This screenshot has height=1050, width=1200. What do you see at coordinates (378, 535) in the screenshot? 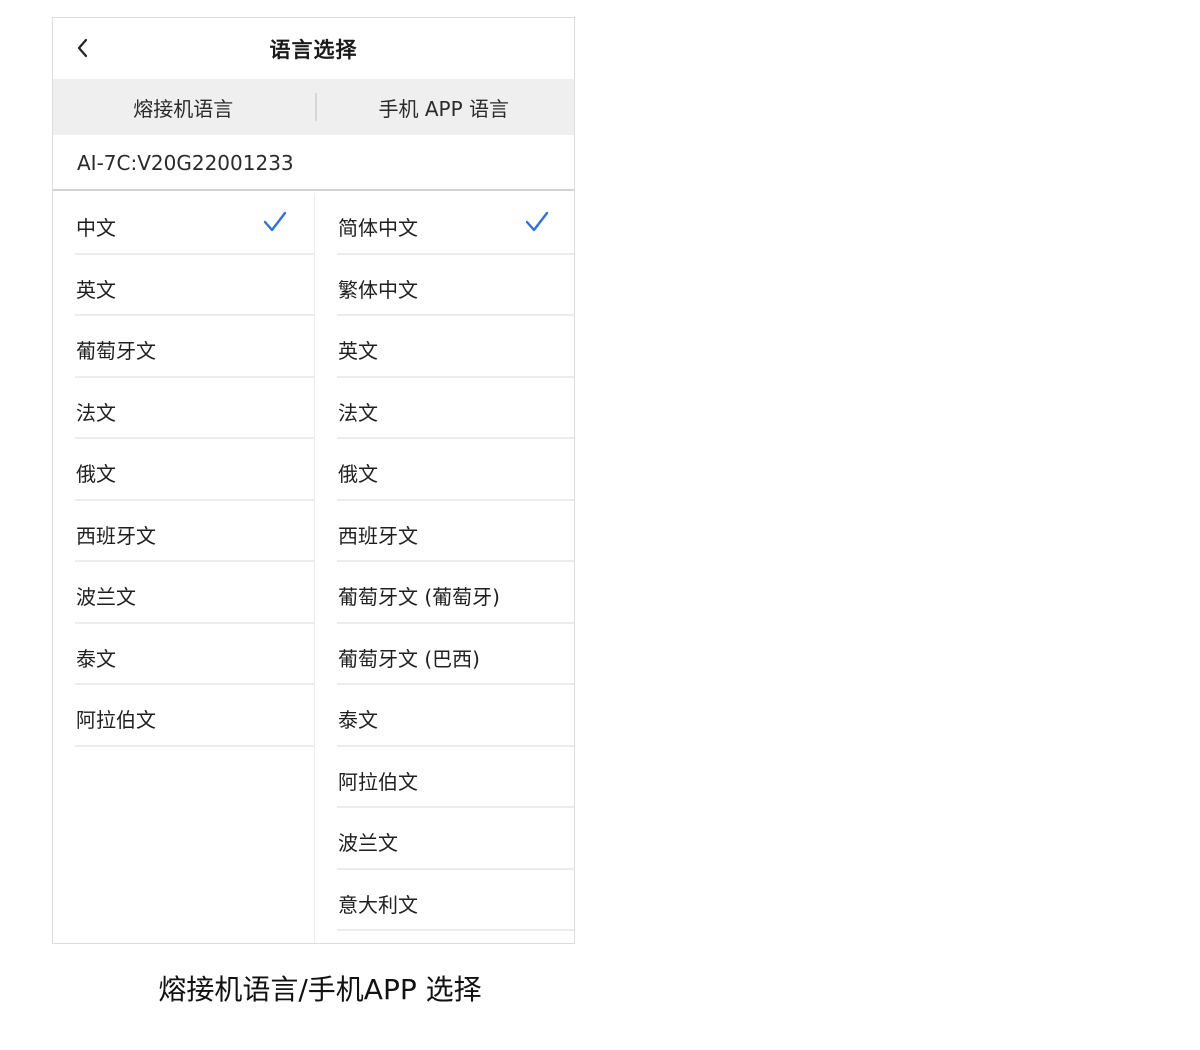
I see `app-language-item-label: 西班牙文` at bounding box center [378, 535].